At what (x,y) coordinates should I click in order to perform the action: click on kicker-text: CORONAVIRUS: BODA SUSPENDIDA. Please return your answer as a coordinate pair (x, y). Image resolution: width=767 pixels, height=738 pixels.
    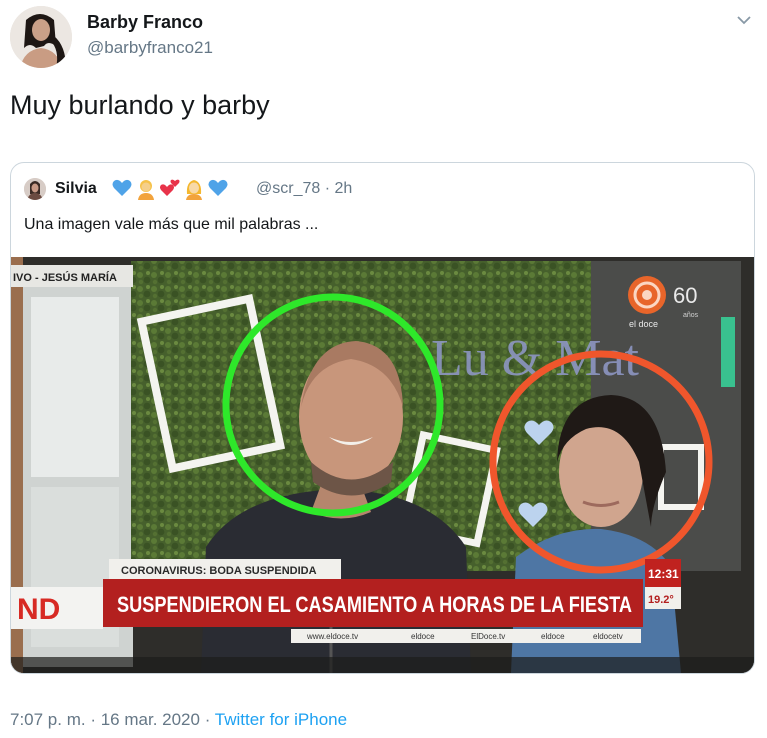
    Looking at the image, I should click on (219, 571).